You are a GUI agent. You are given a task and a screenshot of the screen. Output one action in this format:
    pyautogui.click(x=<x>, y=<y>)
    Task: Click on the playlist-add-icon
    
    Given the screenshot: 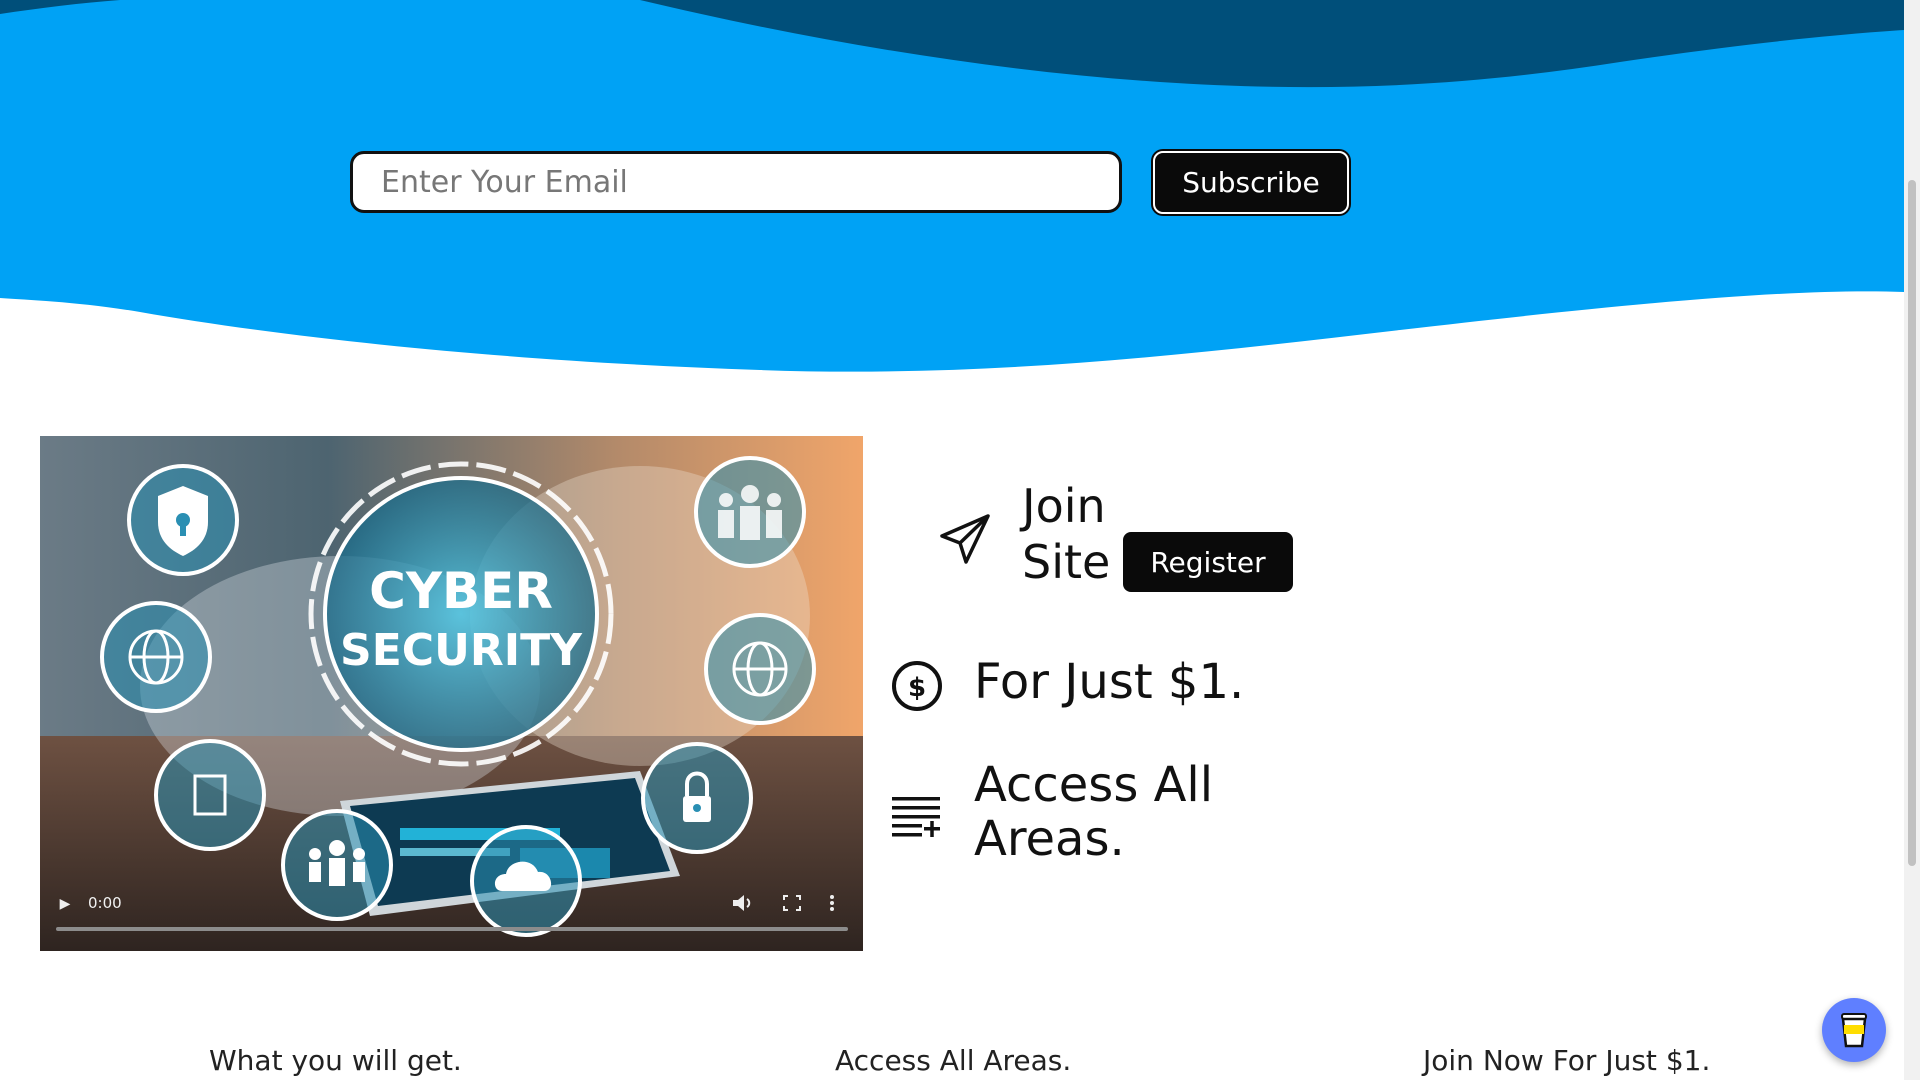 What is the action you would take?
    pyautogui.click(x=916, y=817)
    